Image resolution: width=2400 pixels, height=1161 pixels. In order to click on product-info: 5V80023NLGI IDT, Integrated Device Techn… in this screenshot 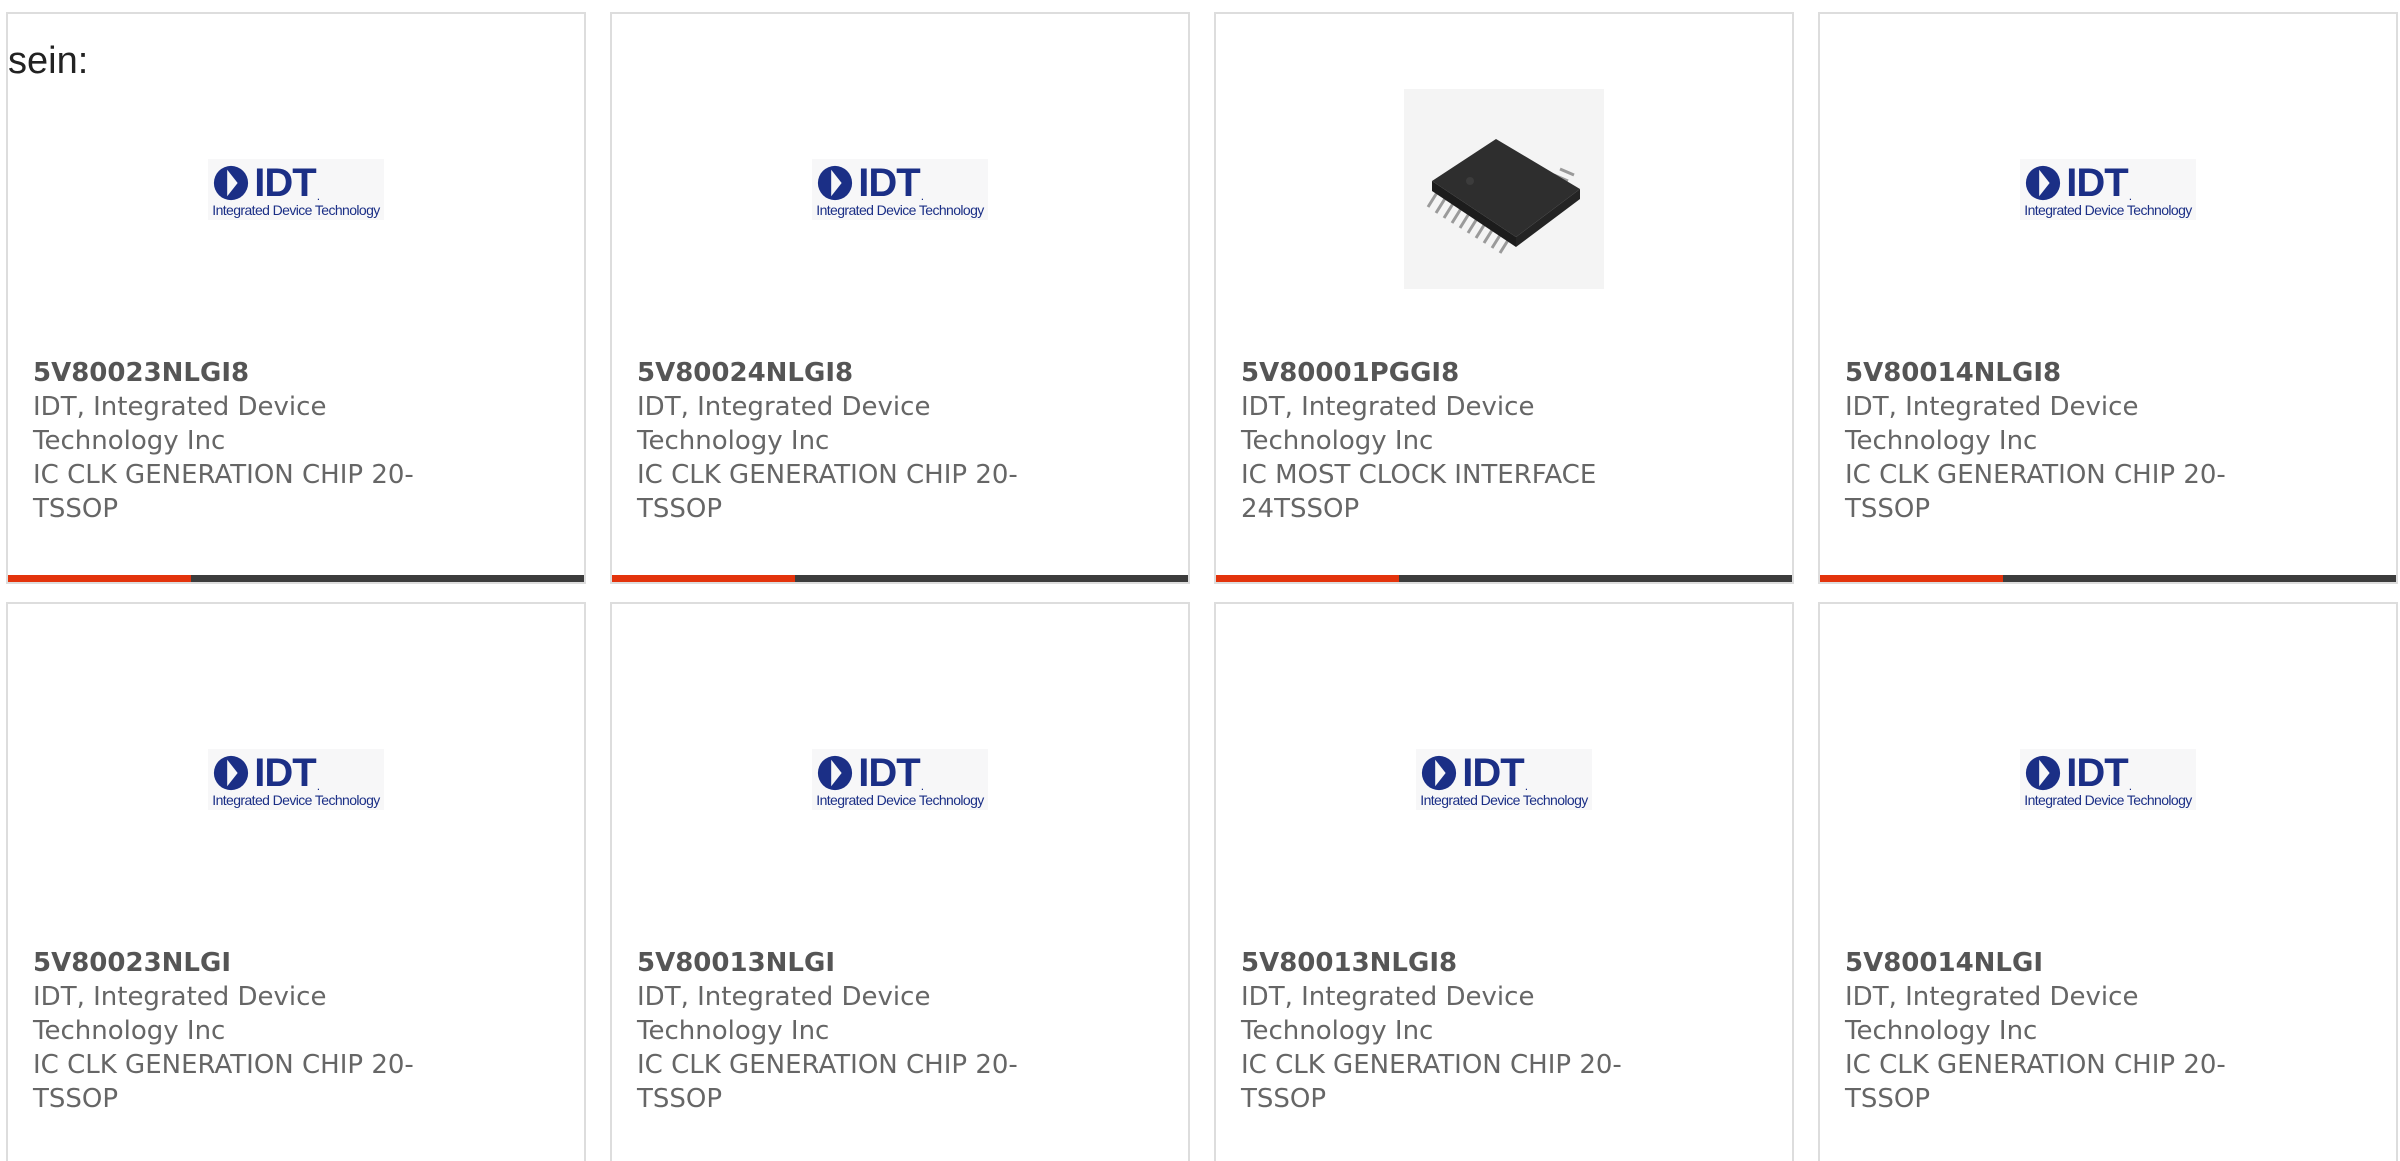, I will do `click(253, 1031)`.